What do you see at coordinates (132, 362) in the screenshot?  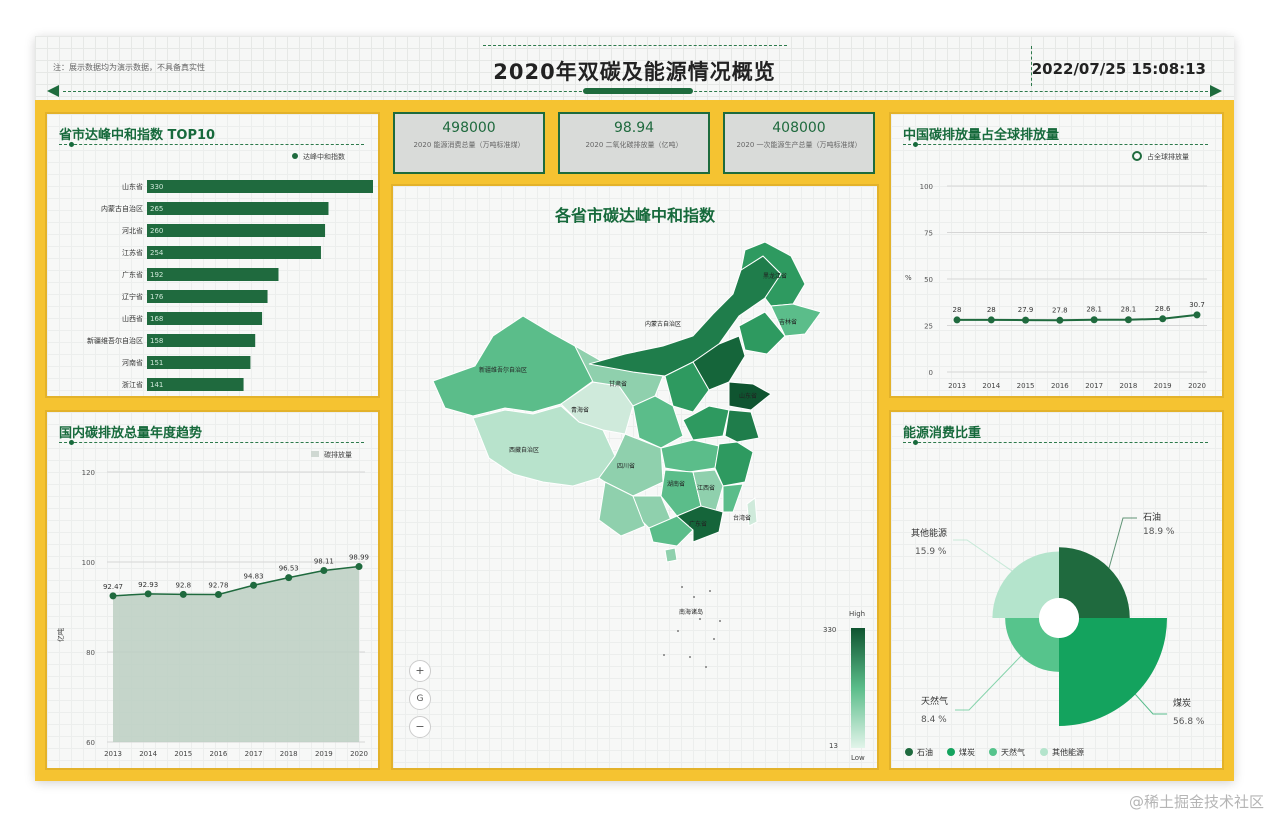 I see `bar-category-label: 河南省` at bounding box center [132, 362].